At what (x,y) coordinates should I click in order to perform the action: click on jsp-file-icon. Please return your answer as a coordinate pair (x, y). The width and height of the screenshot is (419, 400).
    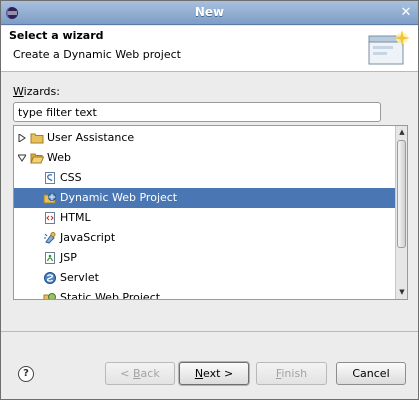
    Looking at the image, I should click on (50, 258).